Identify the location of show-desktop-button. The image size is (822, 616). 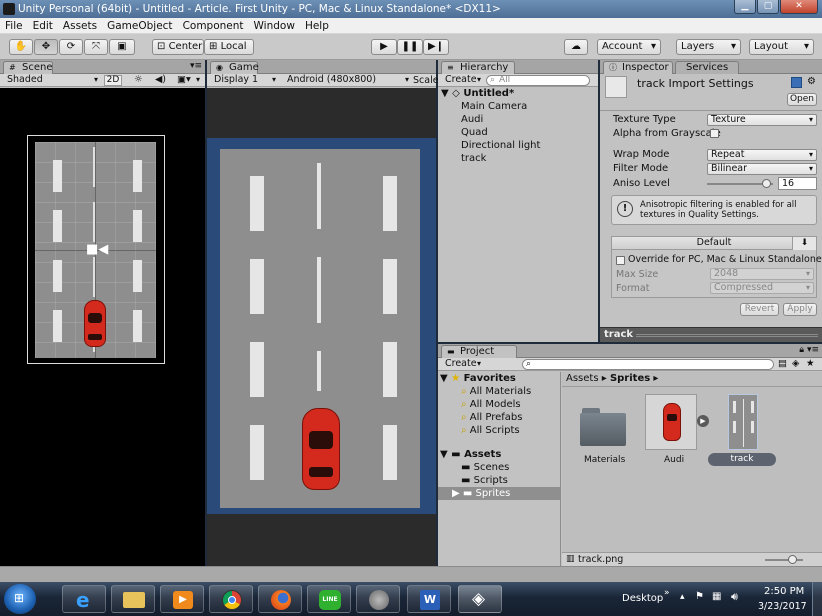
(817, 599).